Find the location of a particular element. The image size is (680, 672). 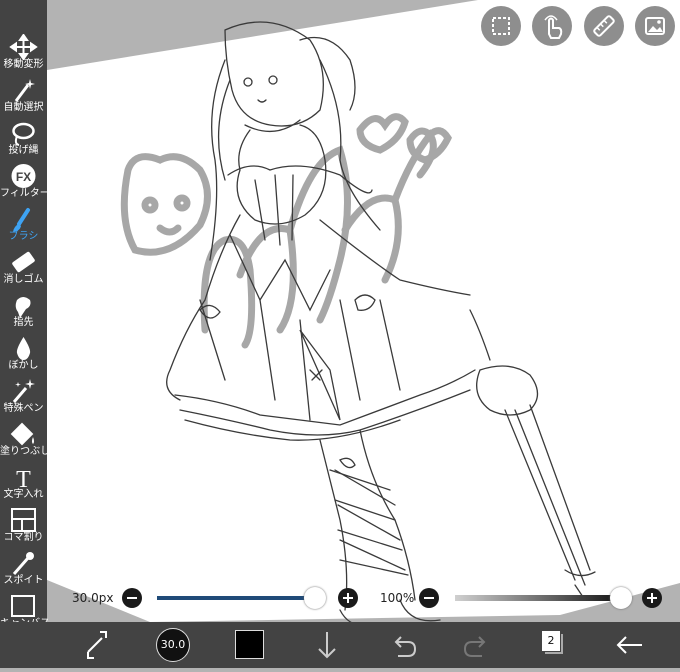

tool-eraser: 消しゴム is located at coordinates (23, 269).